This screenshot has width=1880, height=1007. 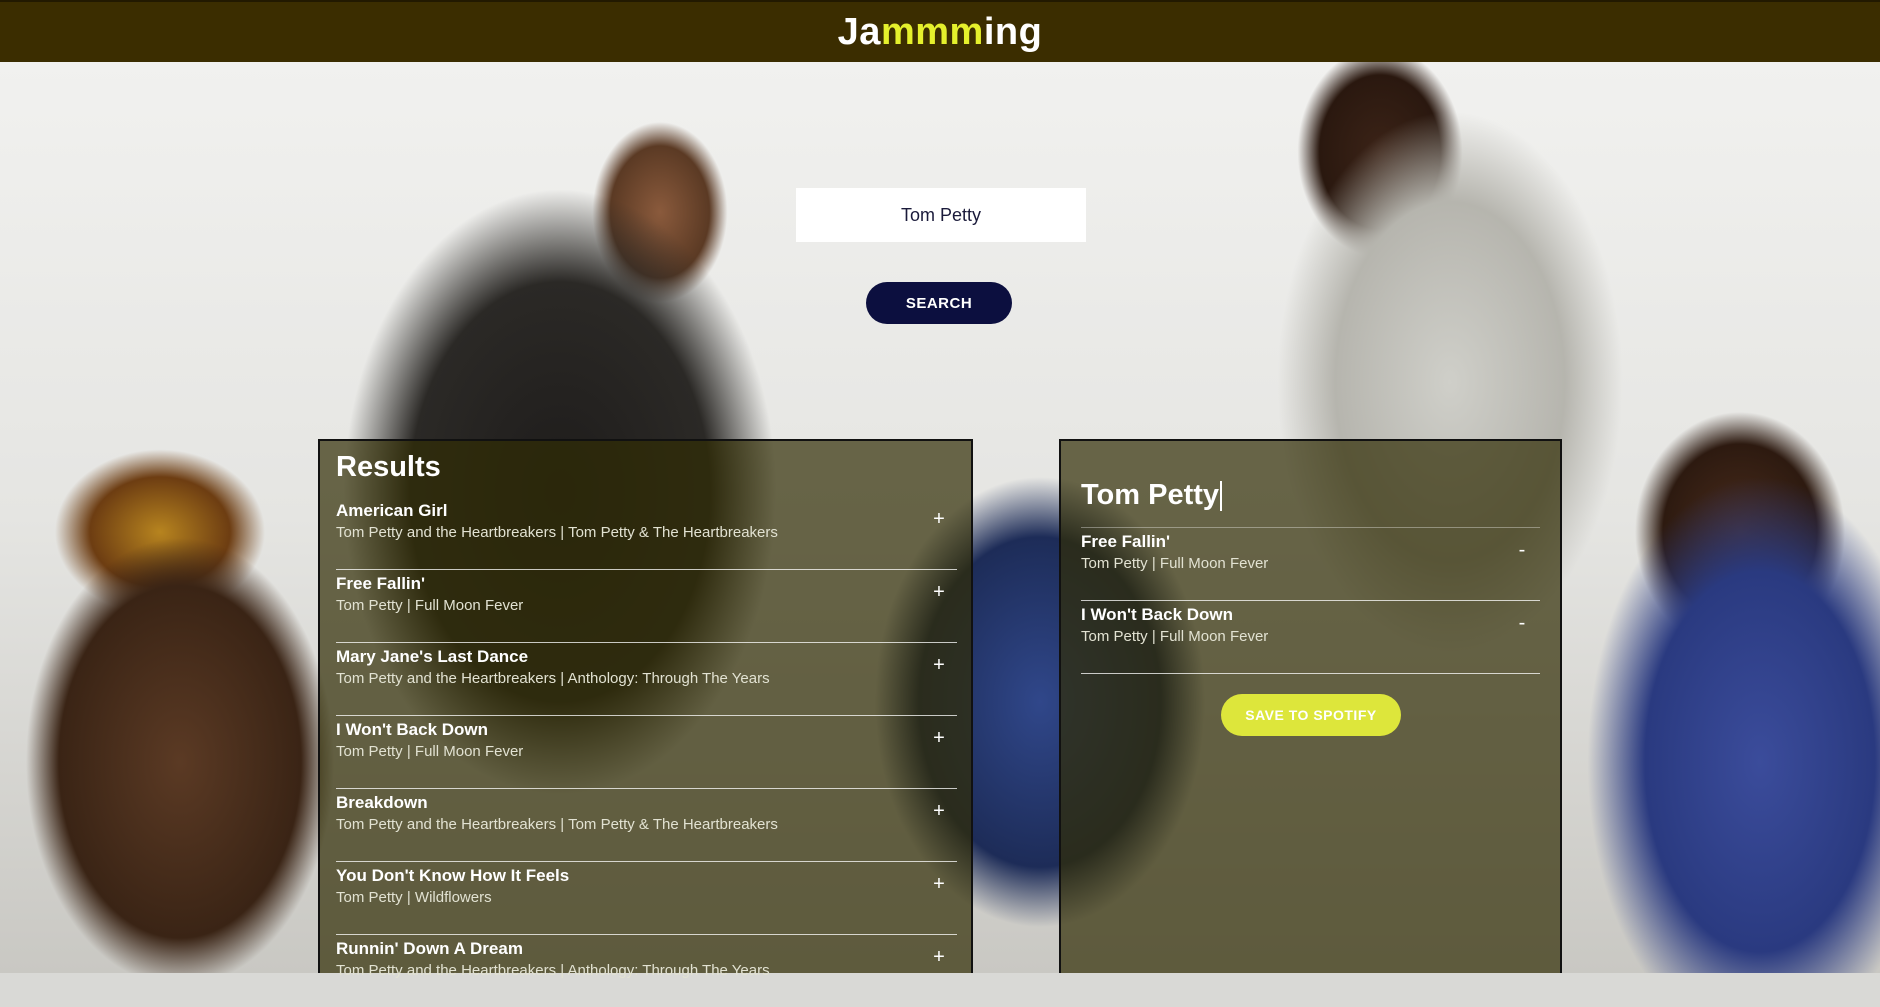 What do you see at coordinates (414, 897) in the screenshot?
I see `track-artist-album: Tom Petty | Wildflowers` at bounding box center [414, 897].